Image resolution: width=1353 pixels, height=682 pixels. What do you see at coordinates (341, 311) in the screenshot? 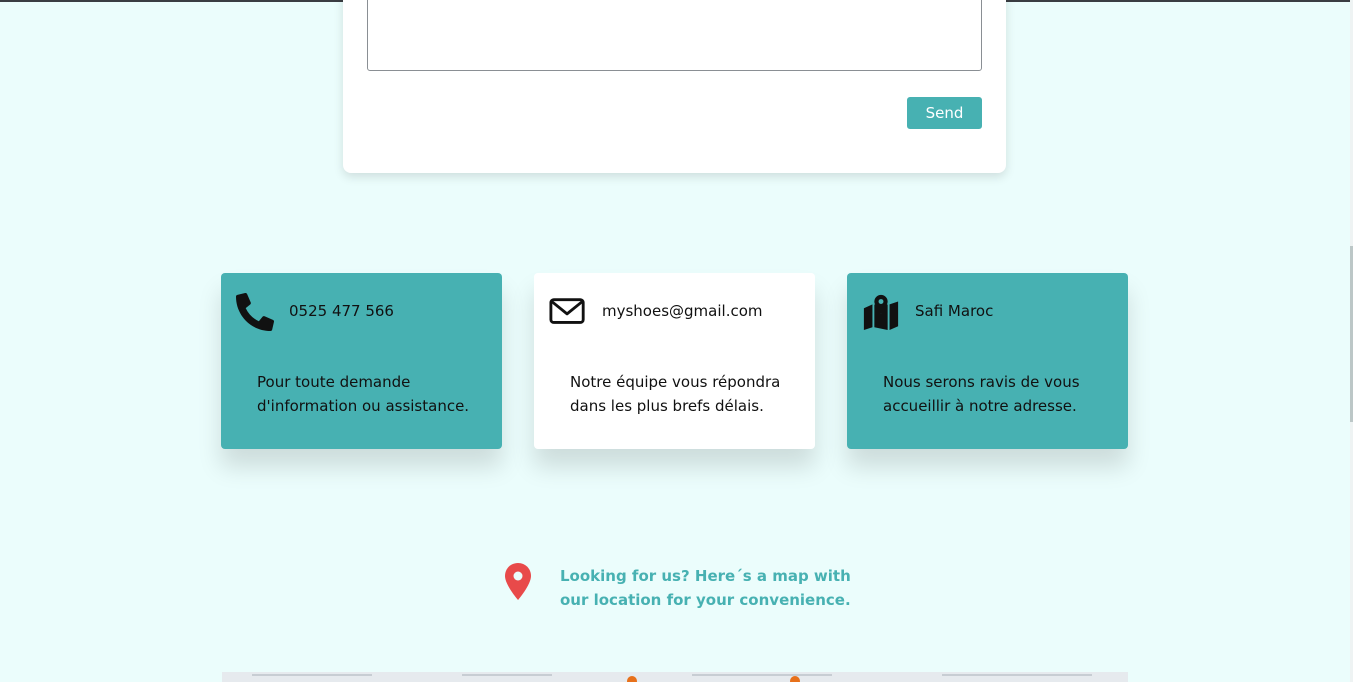
I see `phone-number: 0525 477 566` at bounding box center [341, 311].